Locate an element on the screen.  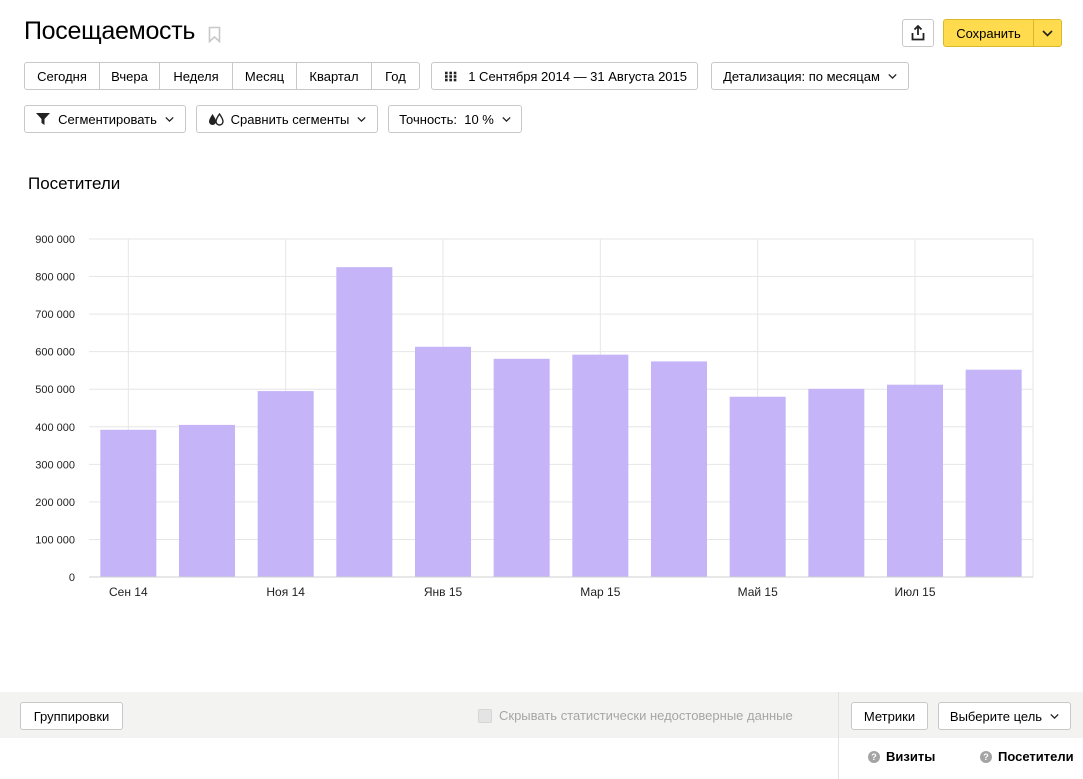
accuracy-label: Точность: 10 % is located at coordinates (446, 119).